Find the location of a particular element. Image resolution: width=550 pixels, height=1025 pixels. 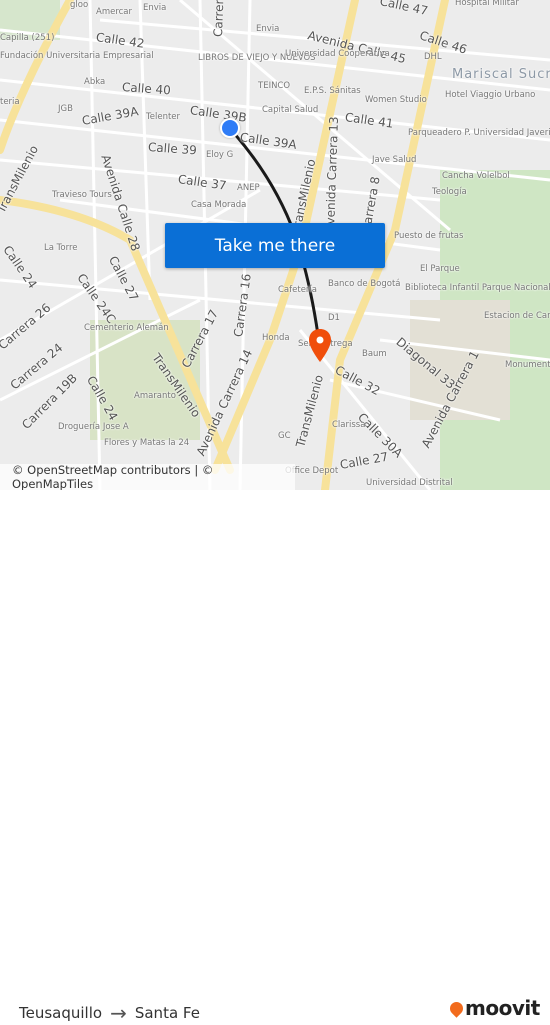

poi-label: El Parque is located at coordinates (440, 269).